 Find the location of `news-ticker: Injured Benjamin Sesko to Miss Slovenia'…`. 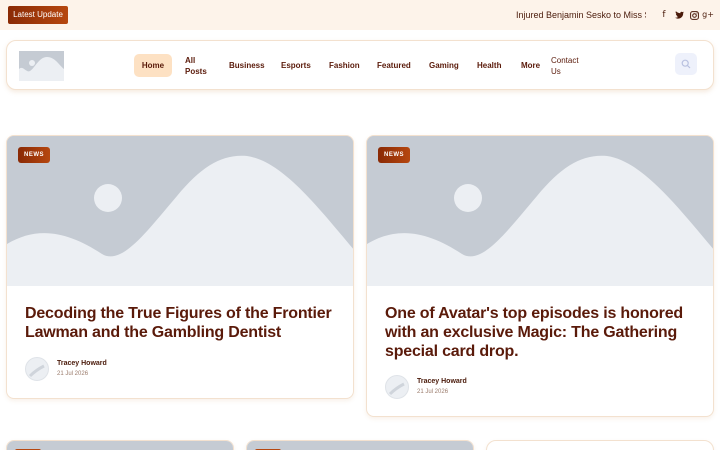

news-ticker: Injured Benjamin Sesko to Miss Slovenia'… is located at coordinates (581, 15).